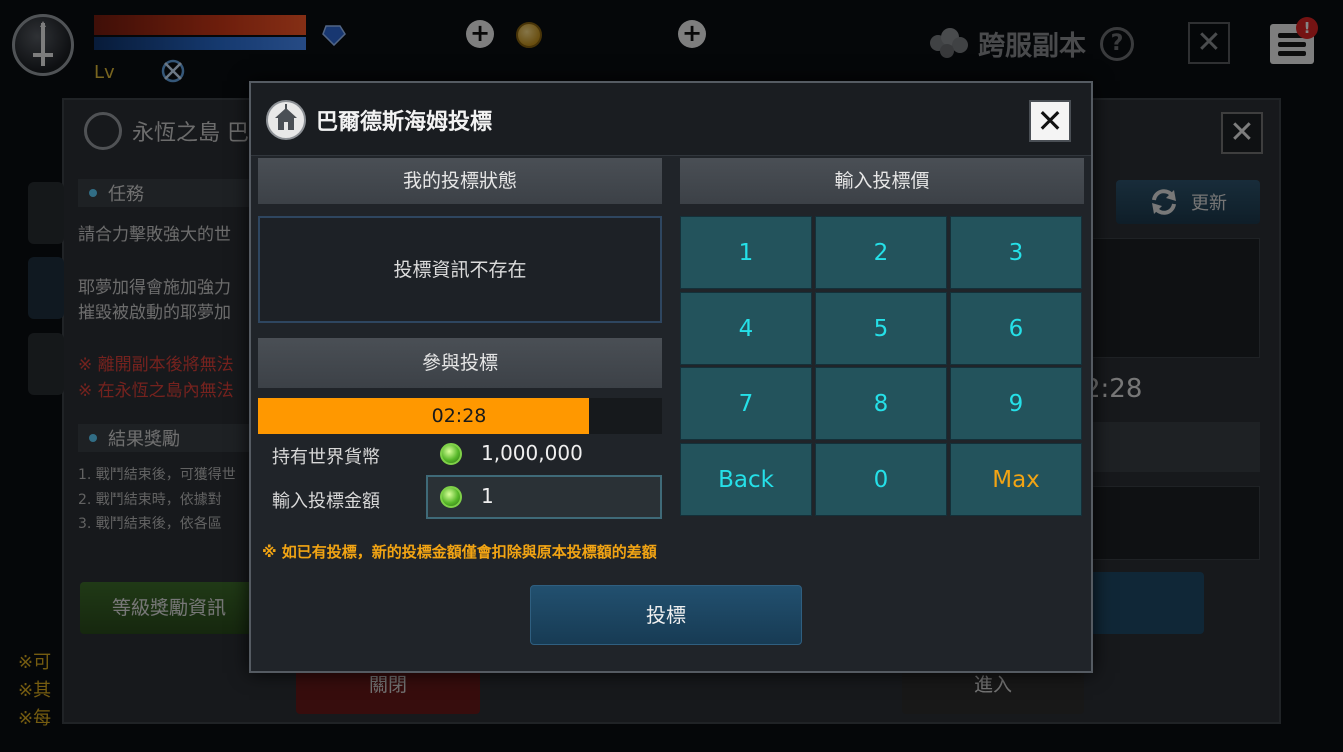 The image size is (1343, 752). I want to click on bid-status-message: 投標資訊不存在, so click(460, 269).